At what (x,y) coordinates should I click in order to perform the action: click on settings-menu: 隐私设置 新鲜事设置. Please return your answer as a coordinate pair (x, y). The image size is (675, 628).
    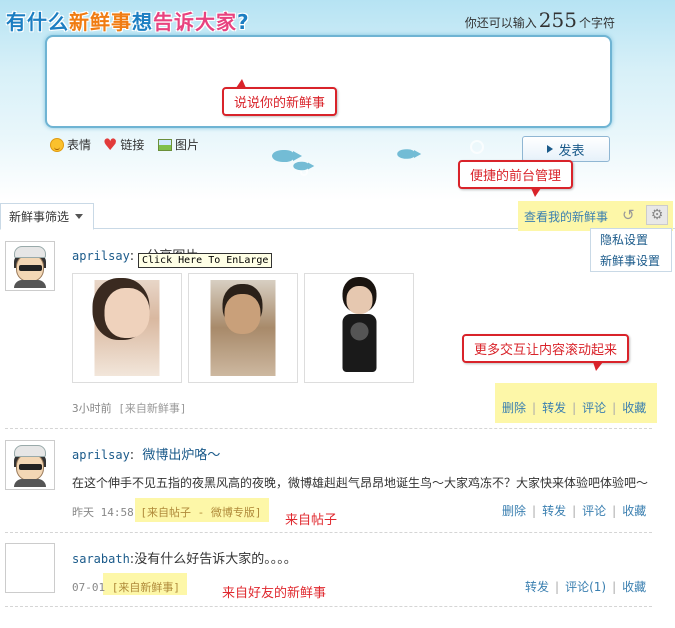
    Looking at the image, I should click on (631, 250).